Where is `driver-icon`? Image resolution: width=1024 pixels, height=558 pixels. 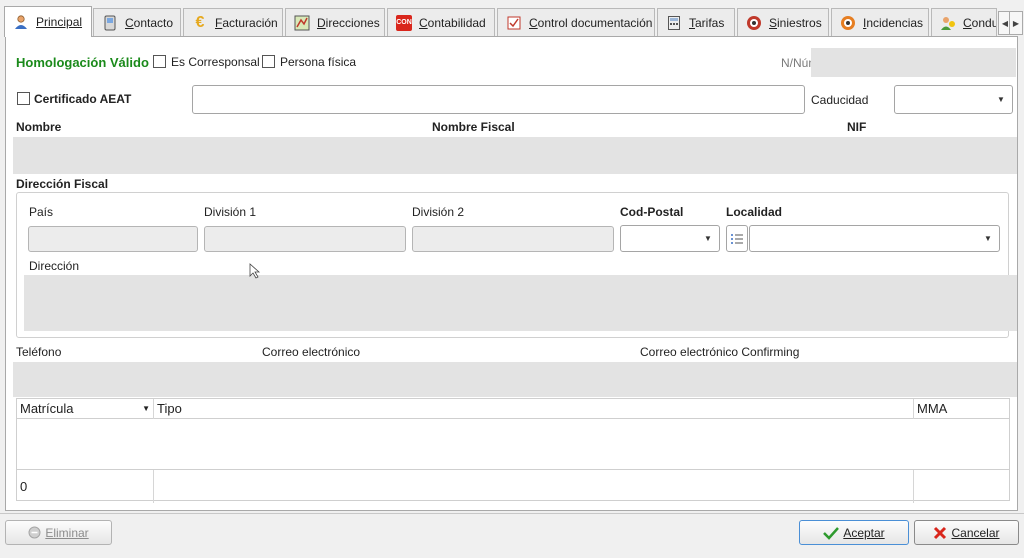
driver-icon is located at coordinates (948, 23).